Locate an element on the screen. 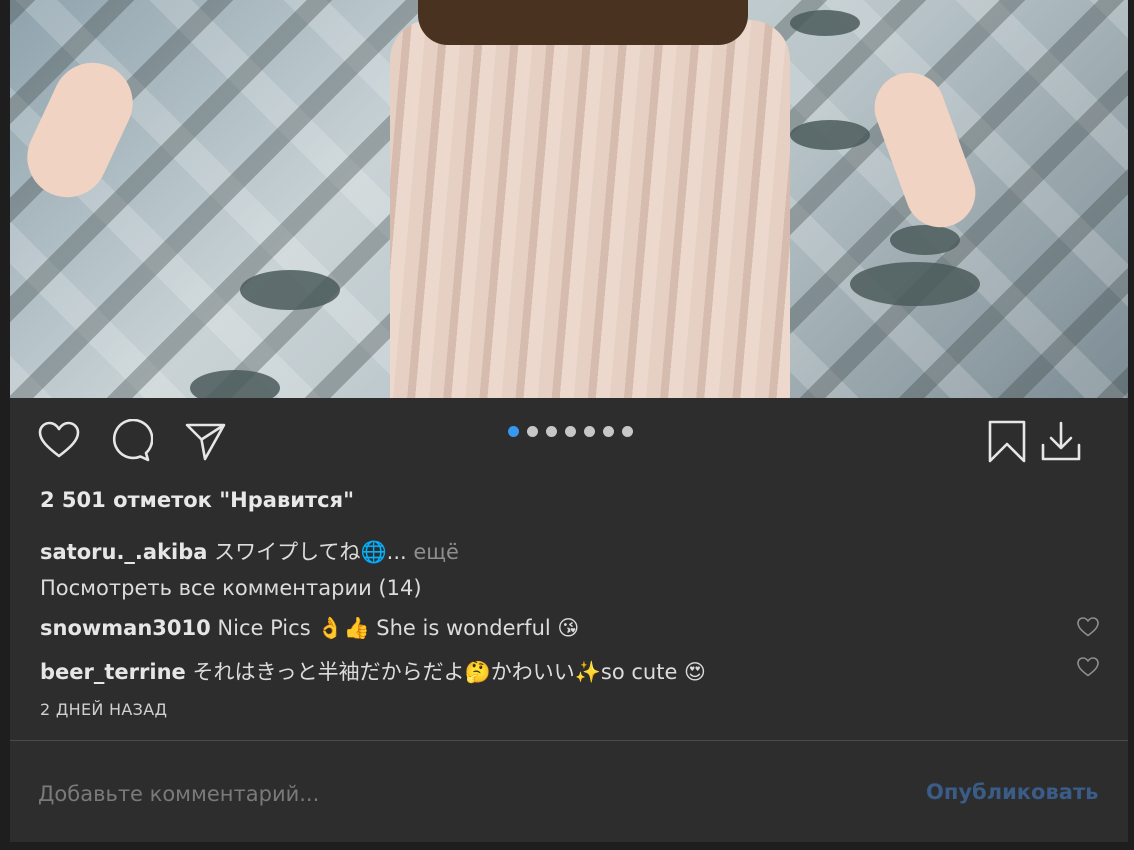 The image size is (1134, 850). save-button is located at coordinates (1007, 441).